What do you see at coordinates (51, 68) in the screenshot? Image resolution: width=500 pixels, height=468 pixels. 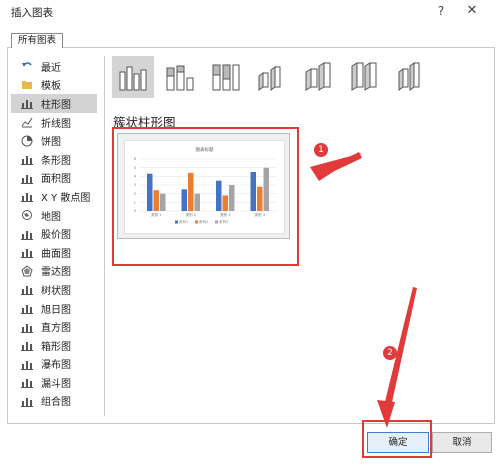 I see `sidebar-item-label: 最近` at bounding box center [51, 68].